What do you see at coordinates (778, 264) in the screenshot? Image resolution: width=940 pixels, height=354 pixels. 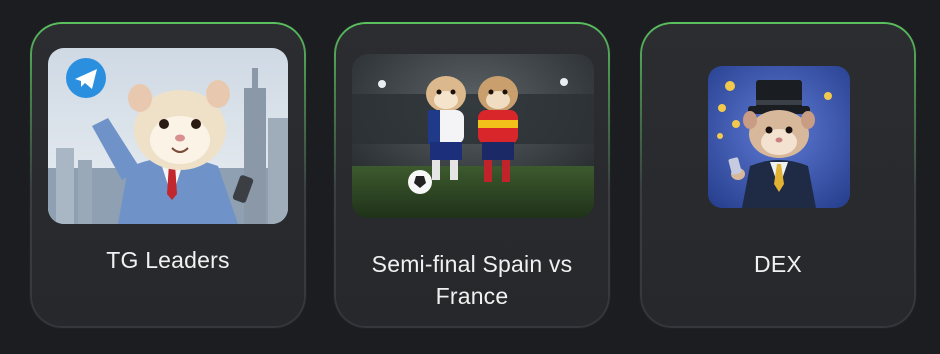 I see `card-title: DEX` at bounding box center [778, 264].